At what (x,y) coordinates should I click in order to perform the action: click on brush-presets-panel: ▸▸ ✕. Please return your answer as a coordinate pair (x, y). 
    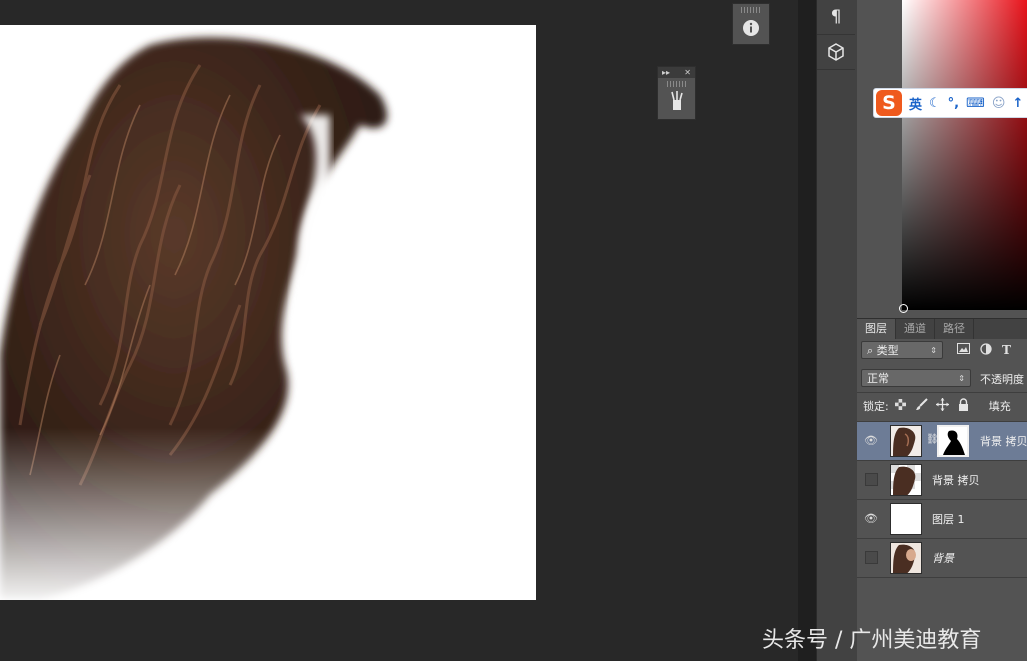
    Looking at the image, I should click on (676, 93).